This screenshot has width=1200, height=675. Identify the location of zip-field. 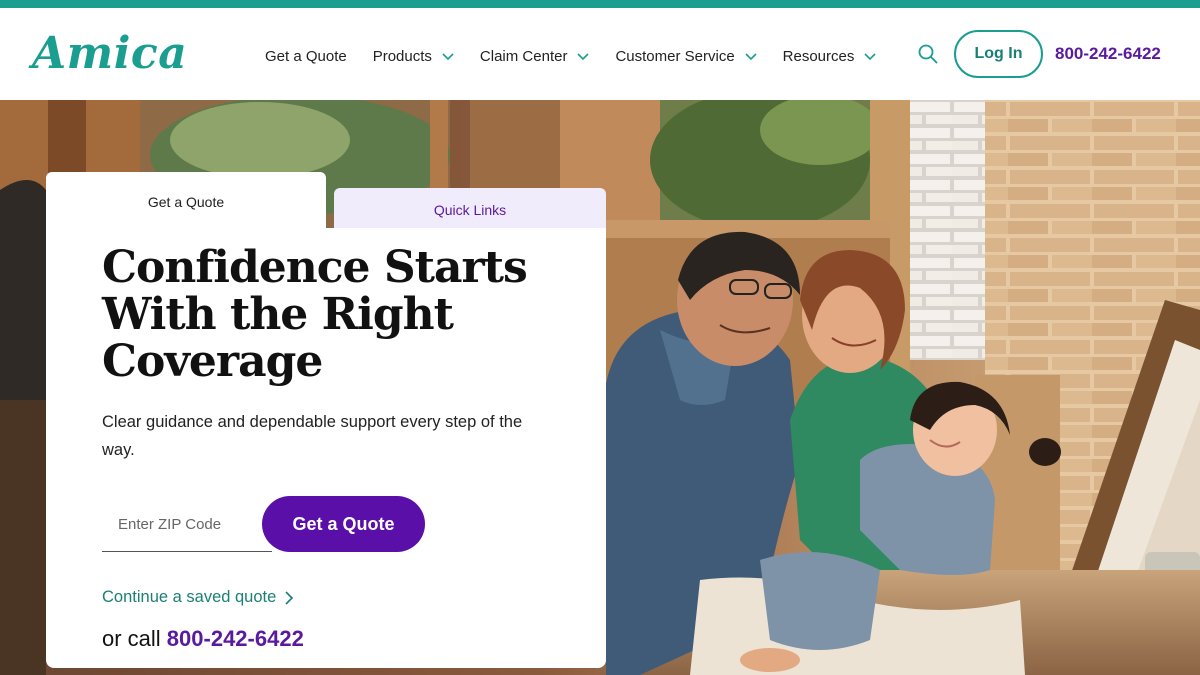
(187, 525).